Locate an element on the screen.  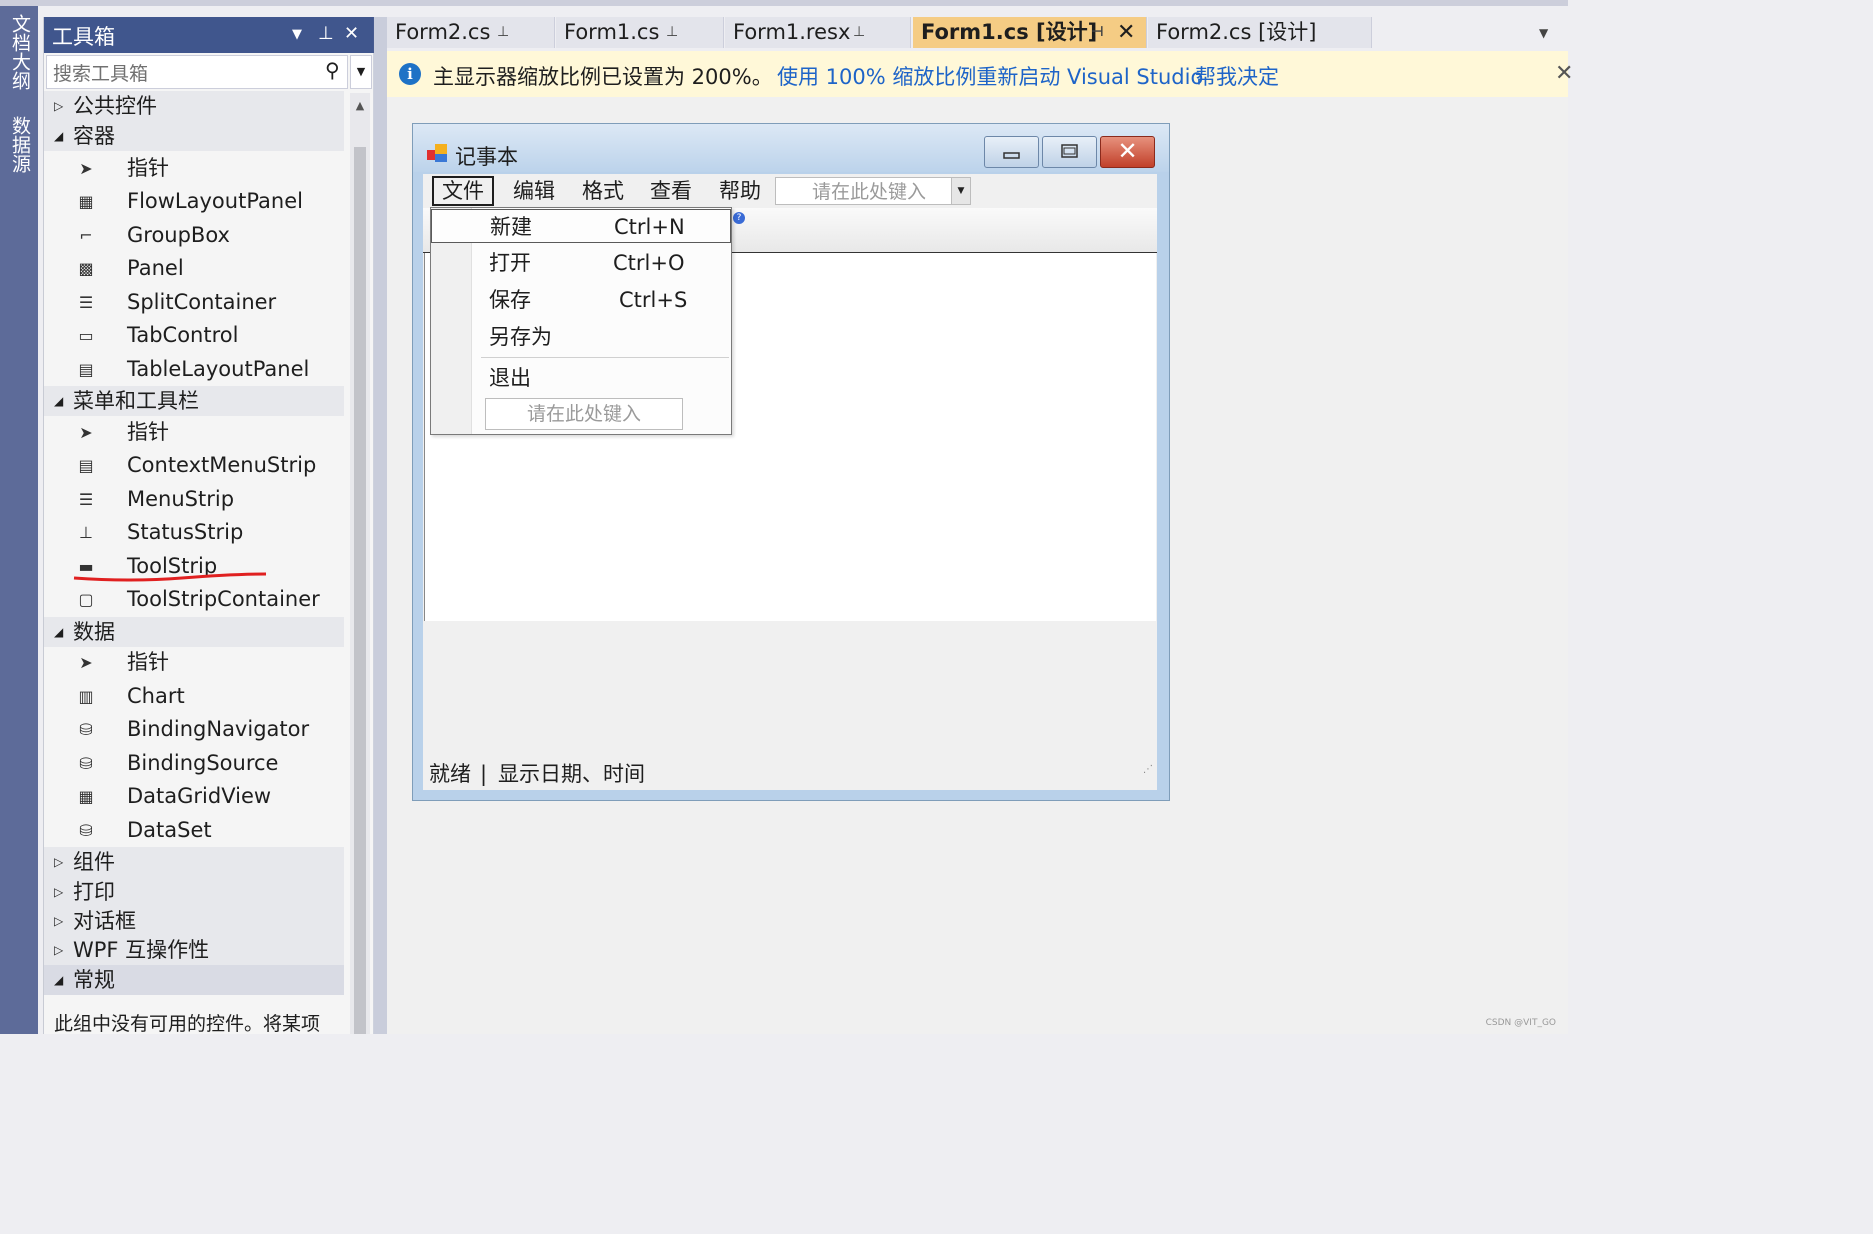
tool-item: ☰ SplitContainer is located at coordinates (194, 302).